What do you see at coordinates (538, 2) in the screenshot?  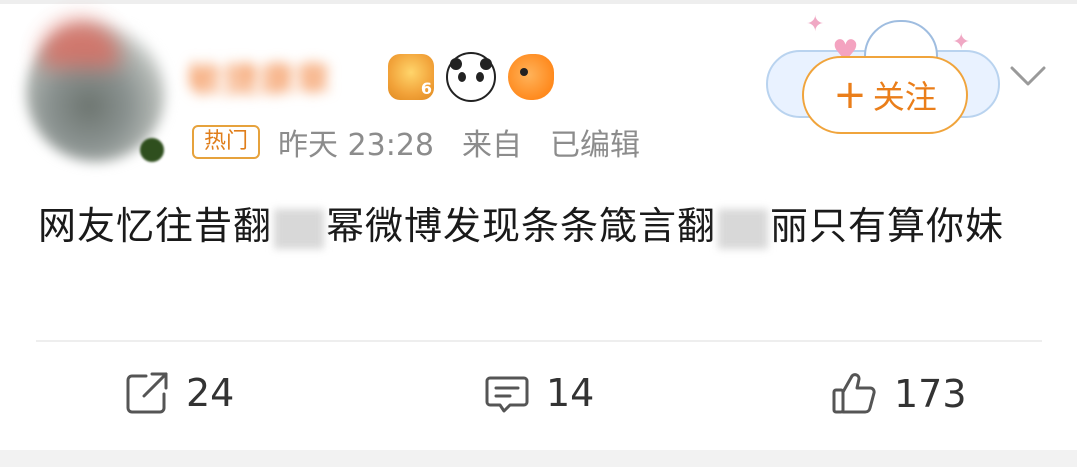 I see `top-divider` at bounding box center [538, 2].